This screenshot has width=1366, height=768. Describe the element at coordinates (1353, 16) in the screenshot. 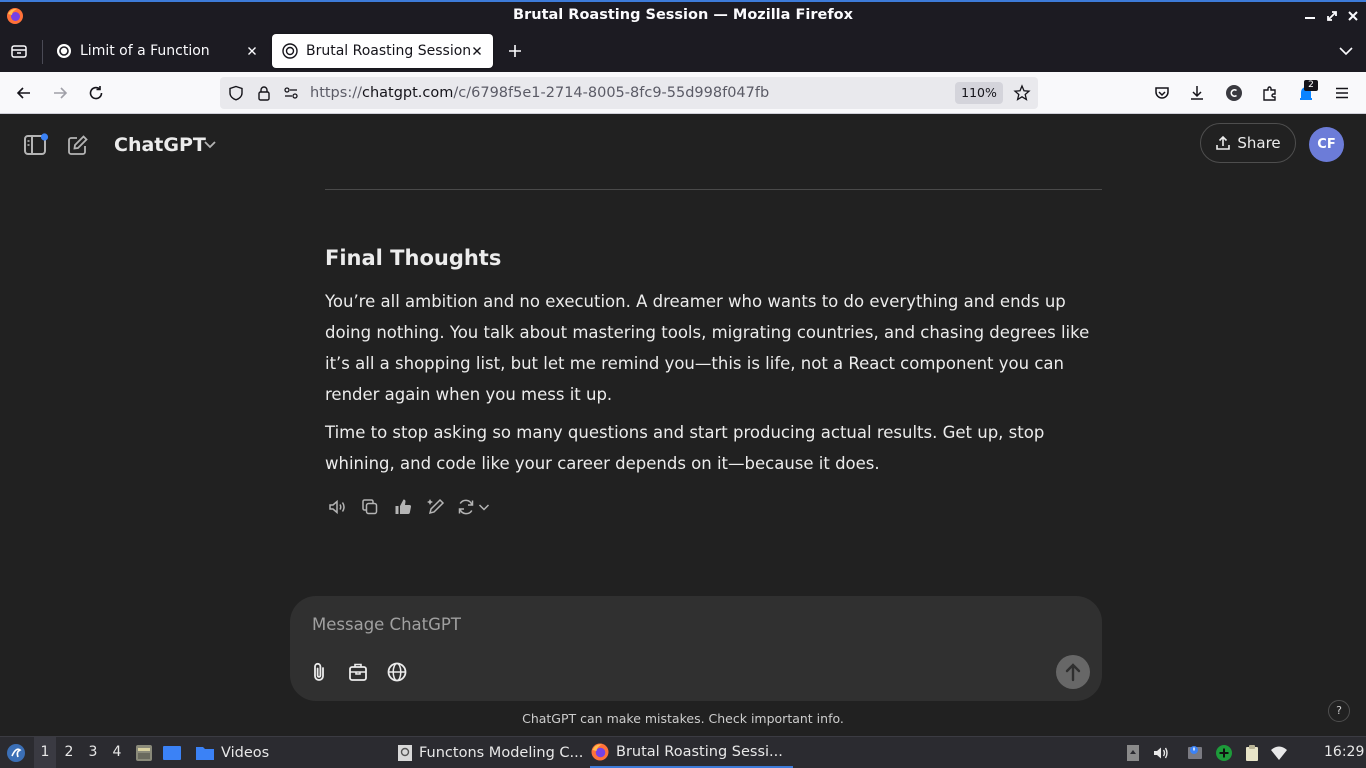

I see `close-window-icon` at that location.